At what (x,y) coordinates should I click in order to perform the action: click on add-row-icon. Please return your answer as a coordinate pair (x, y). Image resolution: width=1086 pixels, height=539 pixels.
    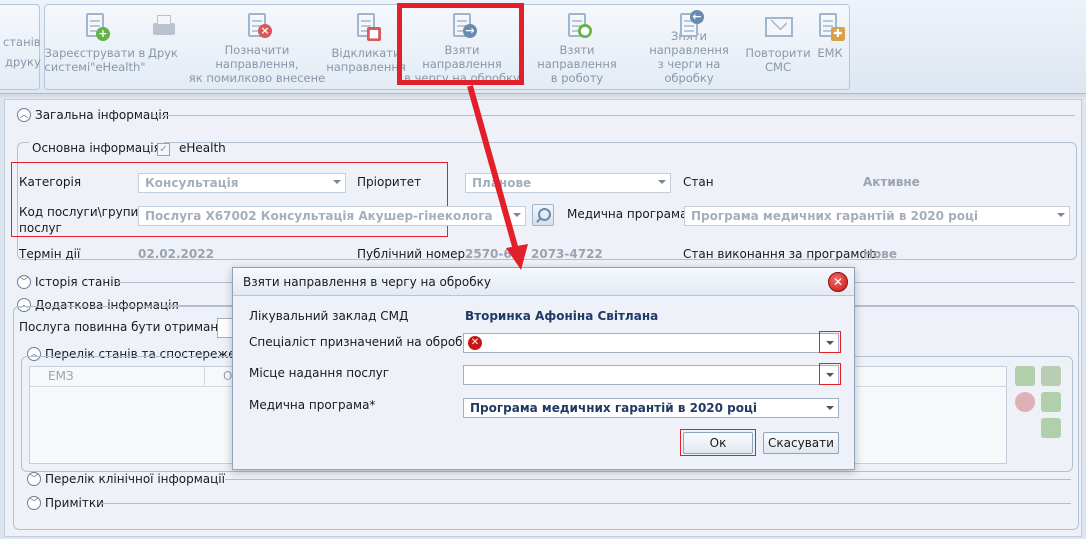
    Looking at the image, I should click on (1025, 376).